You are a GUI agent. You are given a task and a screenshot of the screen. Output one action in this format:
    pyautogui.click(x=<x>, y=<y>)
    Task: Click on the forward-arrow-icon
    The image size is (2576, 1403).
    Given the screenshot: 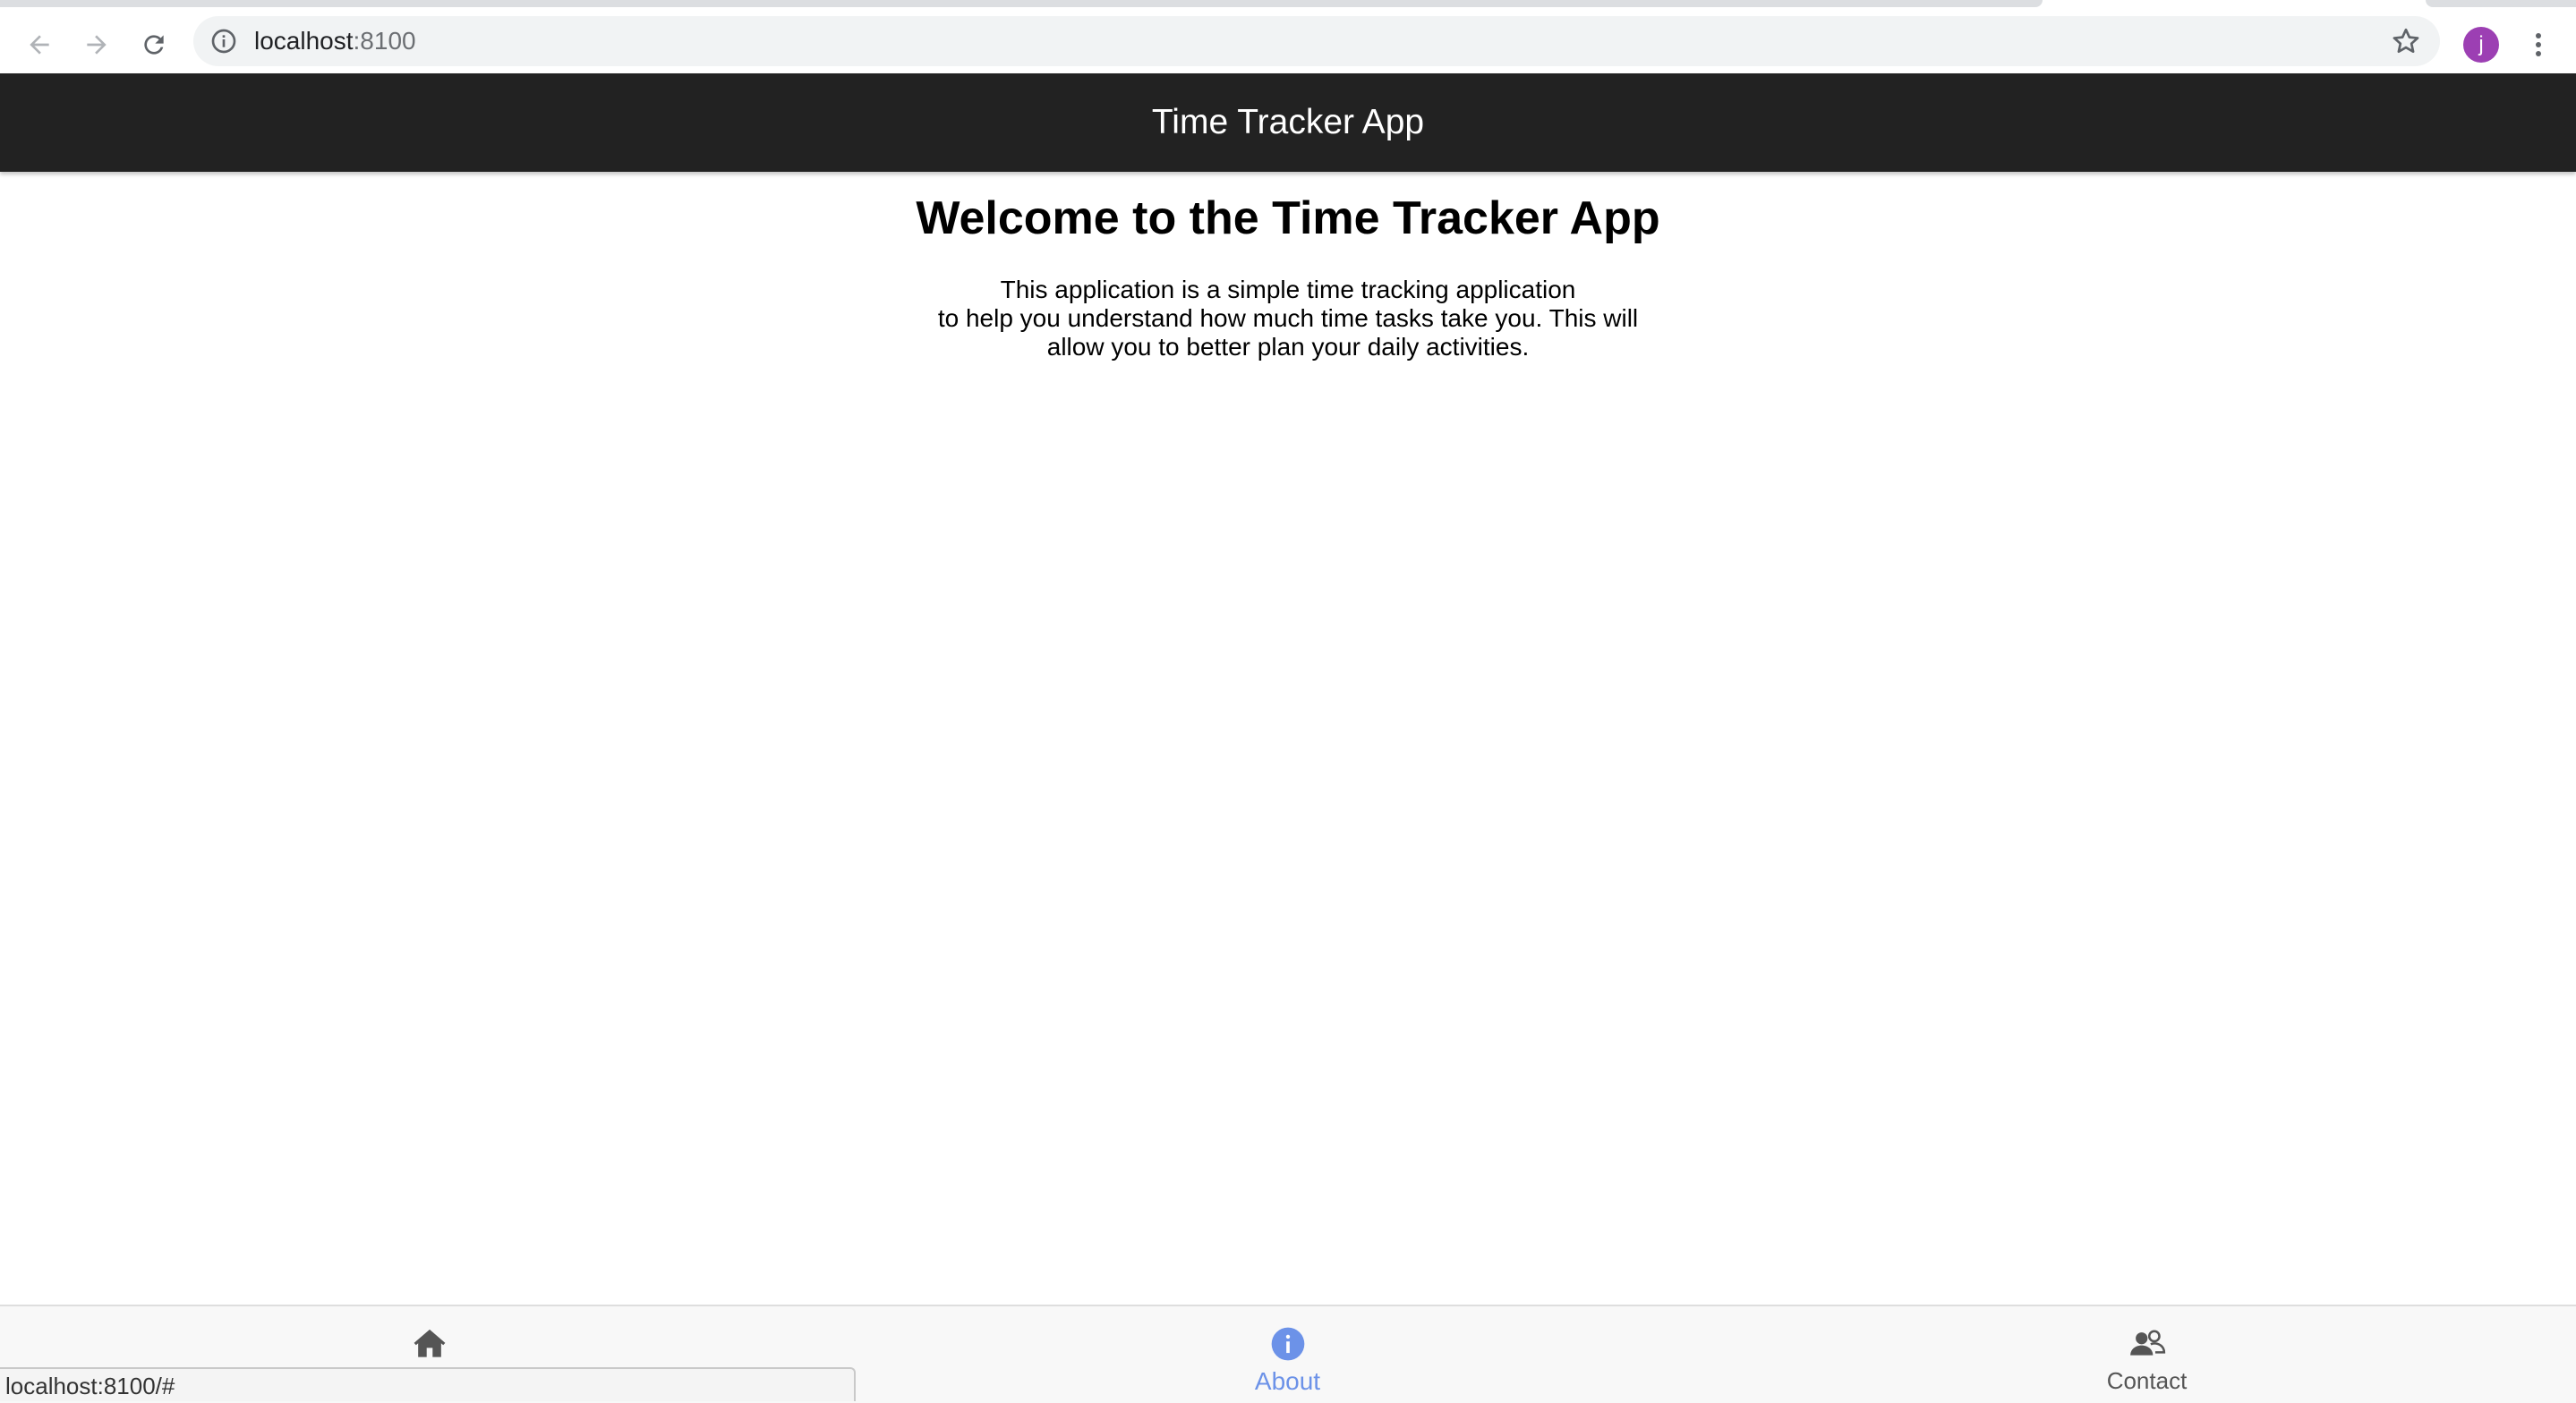 What is the action you would take?
    pyautogui.click(x=97, y=45)
    